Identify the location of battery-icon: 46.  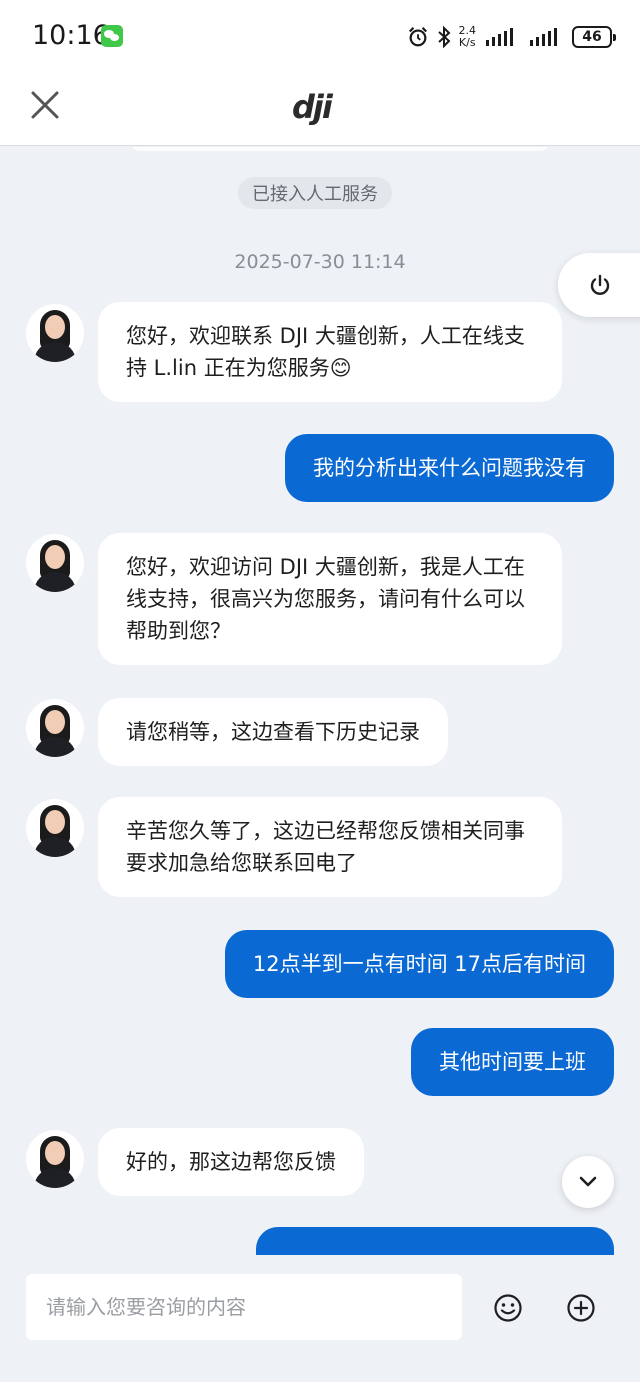
(594, 37).